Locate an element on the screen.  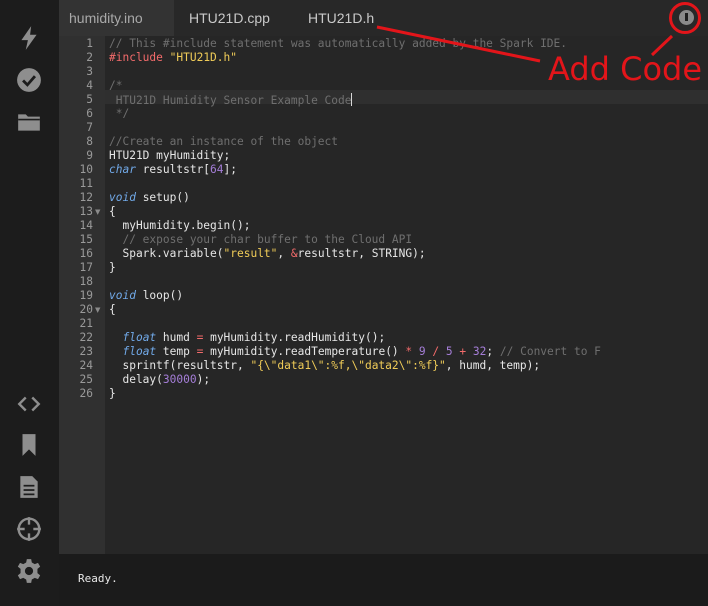
folder-icon is located at coordinates (29, 122).